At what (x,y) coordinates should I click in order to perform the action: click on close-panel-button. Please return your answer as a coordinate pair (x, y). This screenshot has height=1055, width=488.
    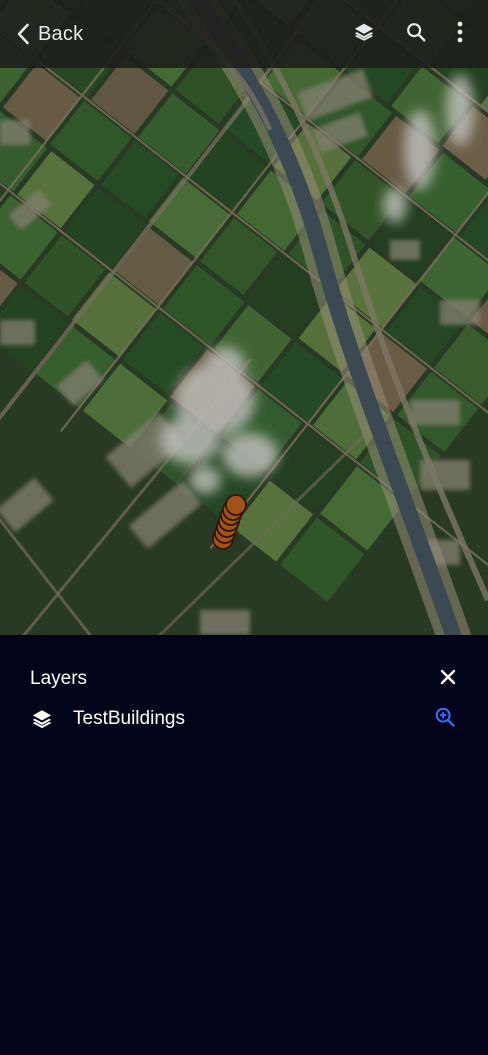
    Looking at the image, I should click on (448, 679).